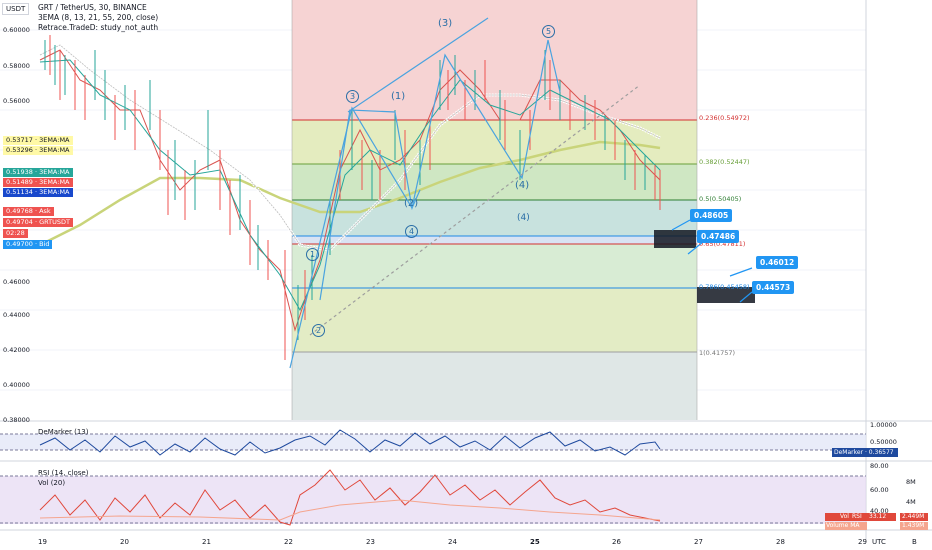 This screenshot has height=550, width=932. I want to click on legend-ema: 3EMA (8, 13, 21, 55, 200, close), so click(98, 18).